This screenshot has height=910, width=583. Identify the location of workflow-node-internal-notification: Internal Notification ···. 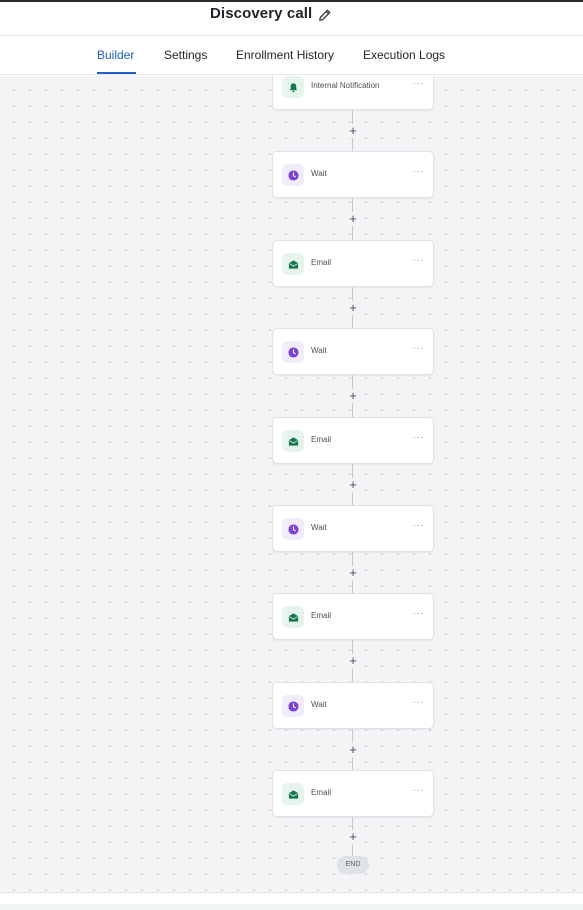
(353, 93).